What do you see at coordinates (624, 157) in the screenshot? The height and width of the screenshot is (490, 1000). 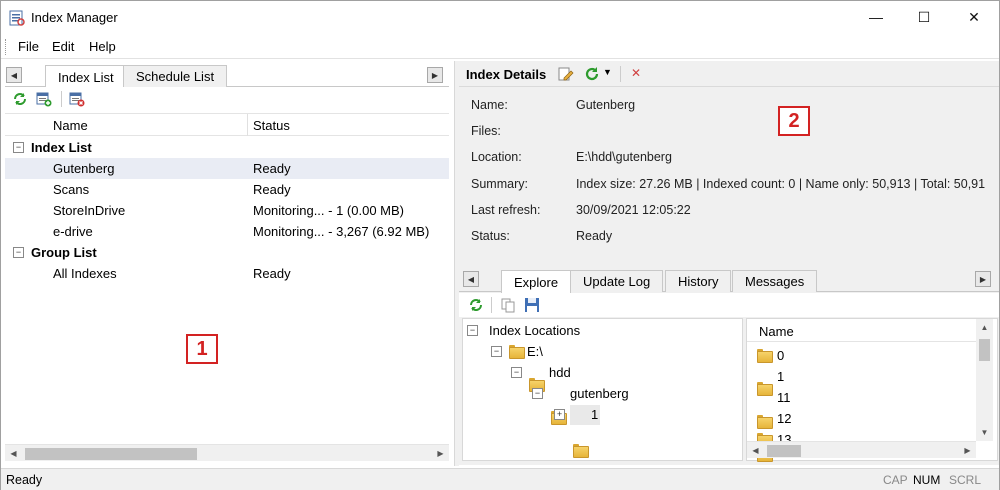 I see `value-location: E:\hdd\gutenberg` at bounding box center [624, 157].